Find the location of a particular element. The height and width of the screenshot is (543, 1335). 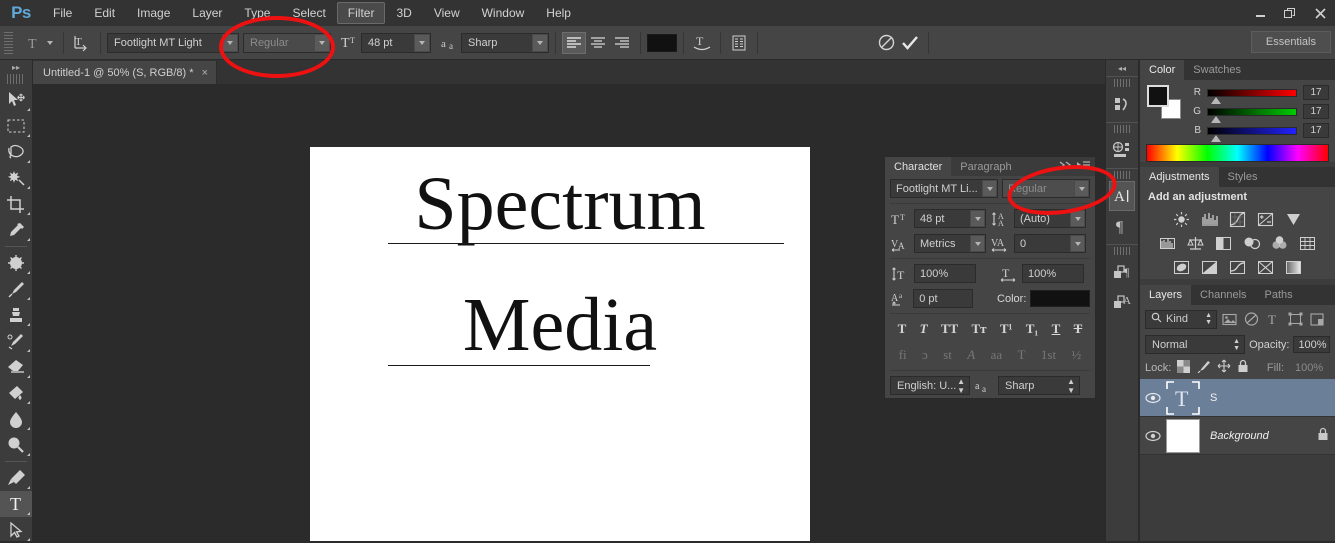

menu-edit: Edit is located at coordinates (104, 13).